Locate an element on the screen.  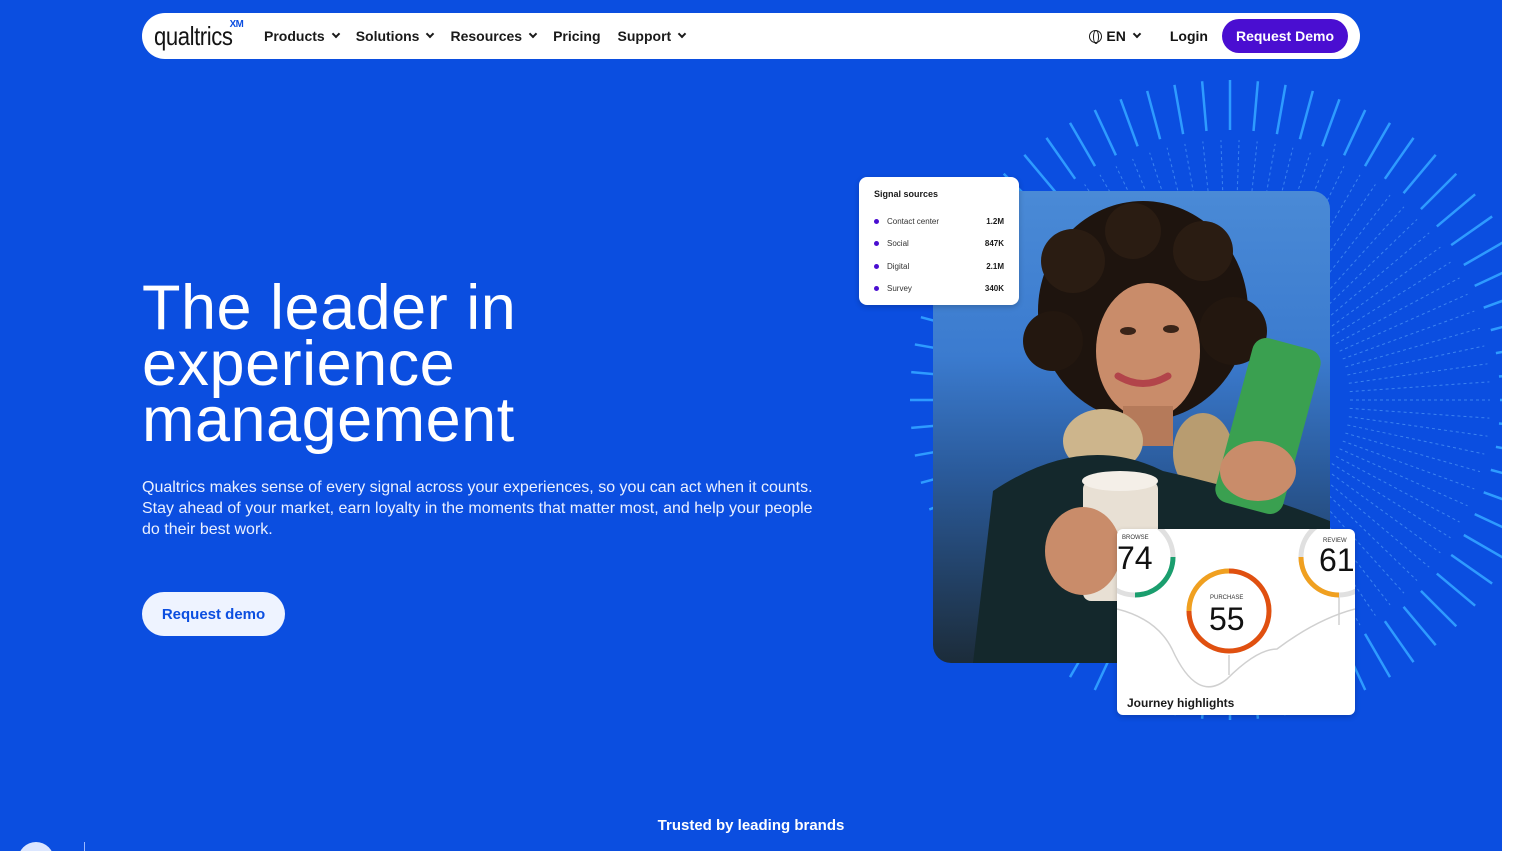
signal-label: Digital is located at coordinates (898, 266).